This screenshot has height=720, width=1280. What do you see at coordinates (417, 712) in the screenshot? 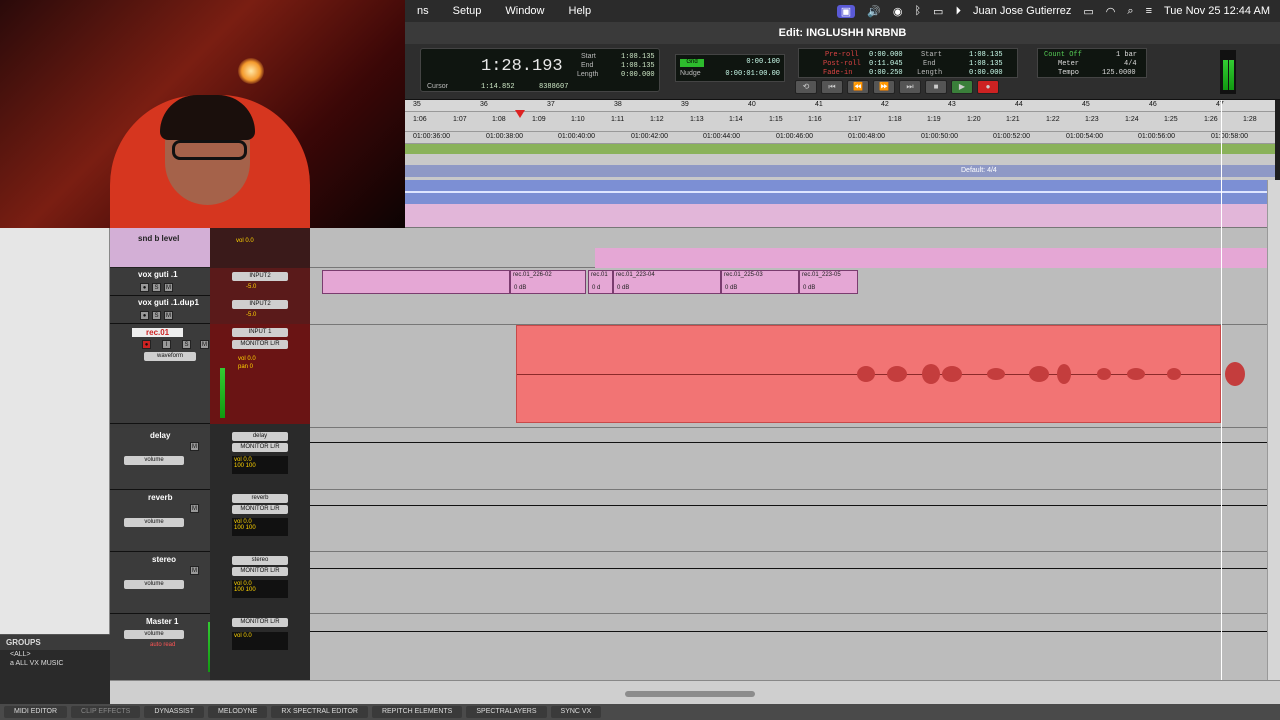
I see `tab-repitch-elements: REPITCH ELEMENTS` at bounding box center [417, 712].